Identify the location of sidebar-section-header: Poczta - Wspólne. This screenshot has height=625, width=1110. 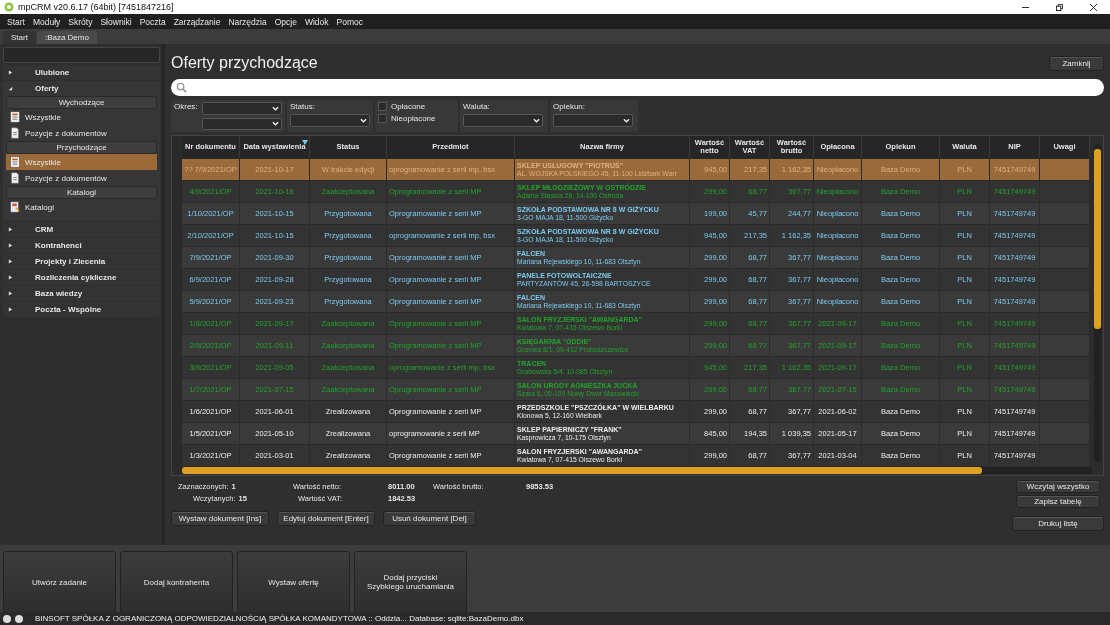
(81, 309).